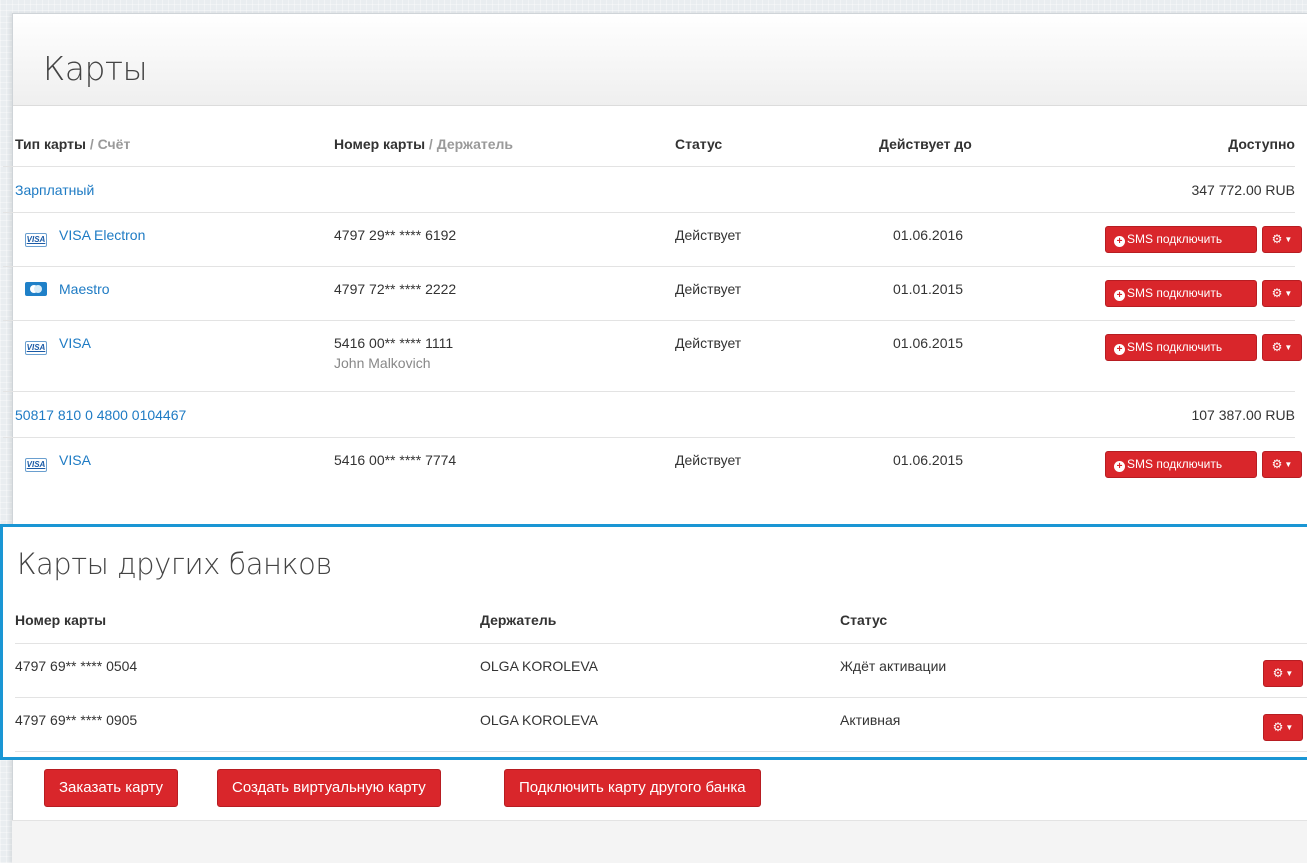 The height and width of the screenshot is (863, 1307). Describe the element at coordinates (76, 666) in the screenshot. I see `card-number: 4797 69** **** 0504` at that location.